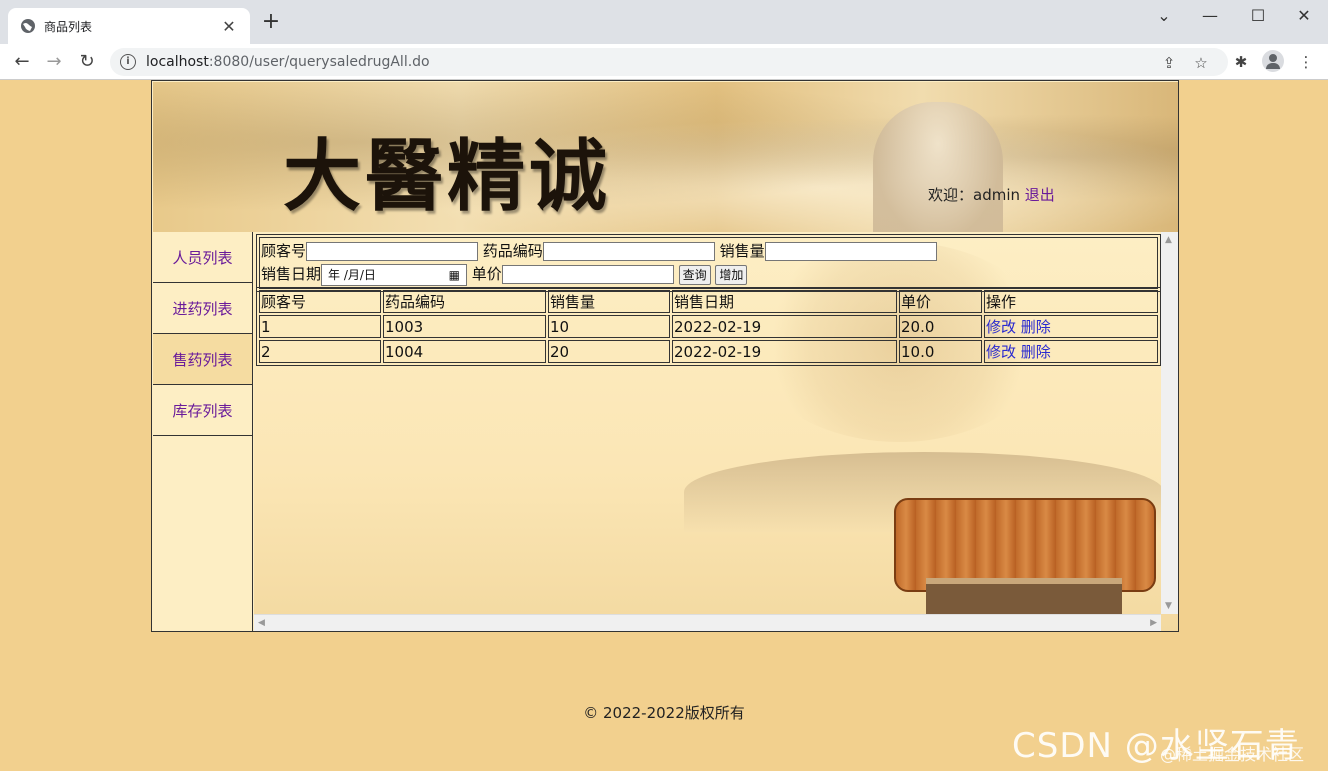  I want to click on col-header-drug-code: 药品编码, so click(464, 301).